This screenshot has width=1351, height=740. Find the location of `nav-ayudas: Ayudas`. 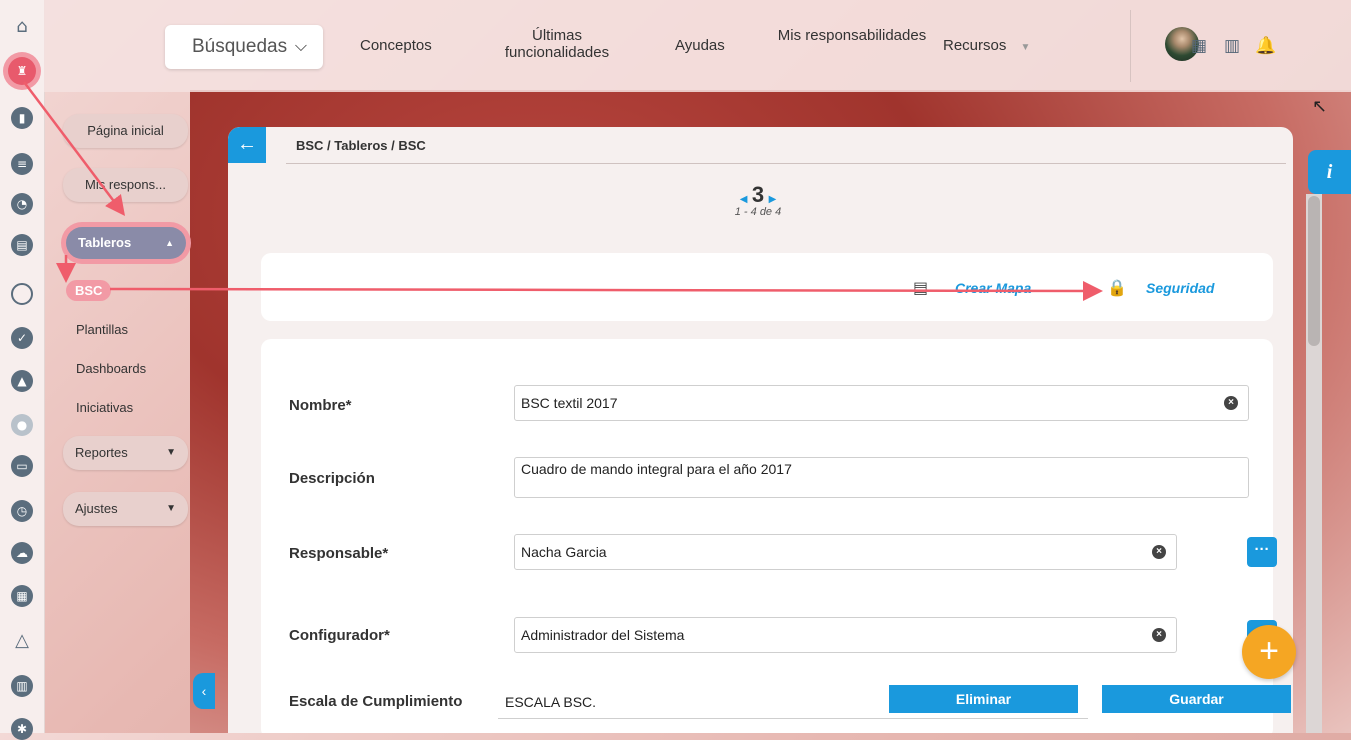

nav-ayudas: Ayudas is located at coordinates (700, 45).